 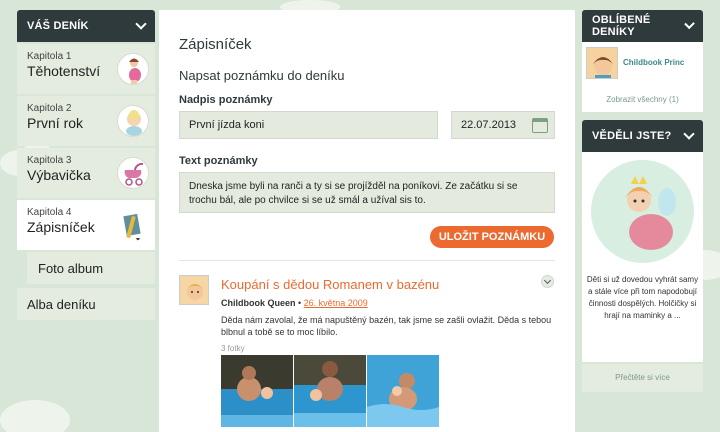 What do you see at coordinates (218, 161) in the screenshot?
I see `note-text-label: Text poznámky` at bounding box center [218, 161].